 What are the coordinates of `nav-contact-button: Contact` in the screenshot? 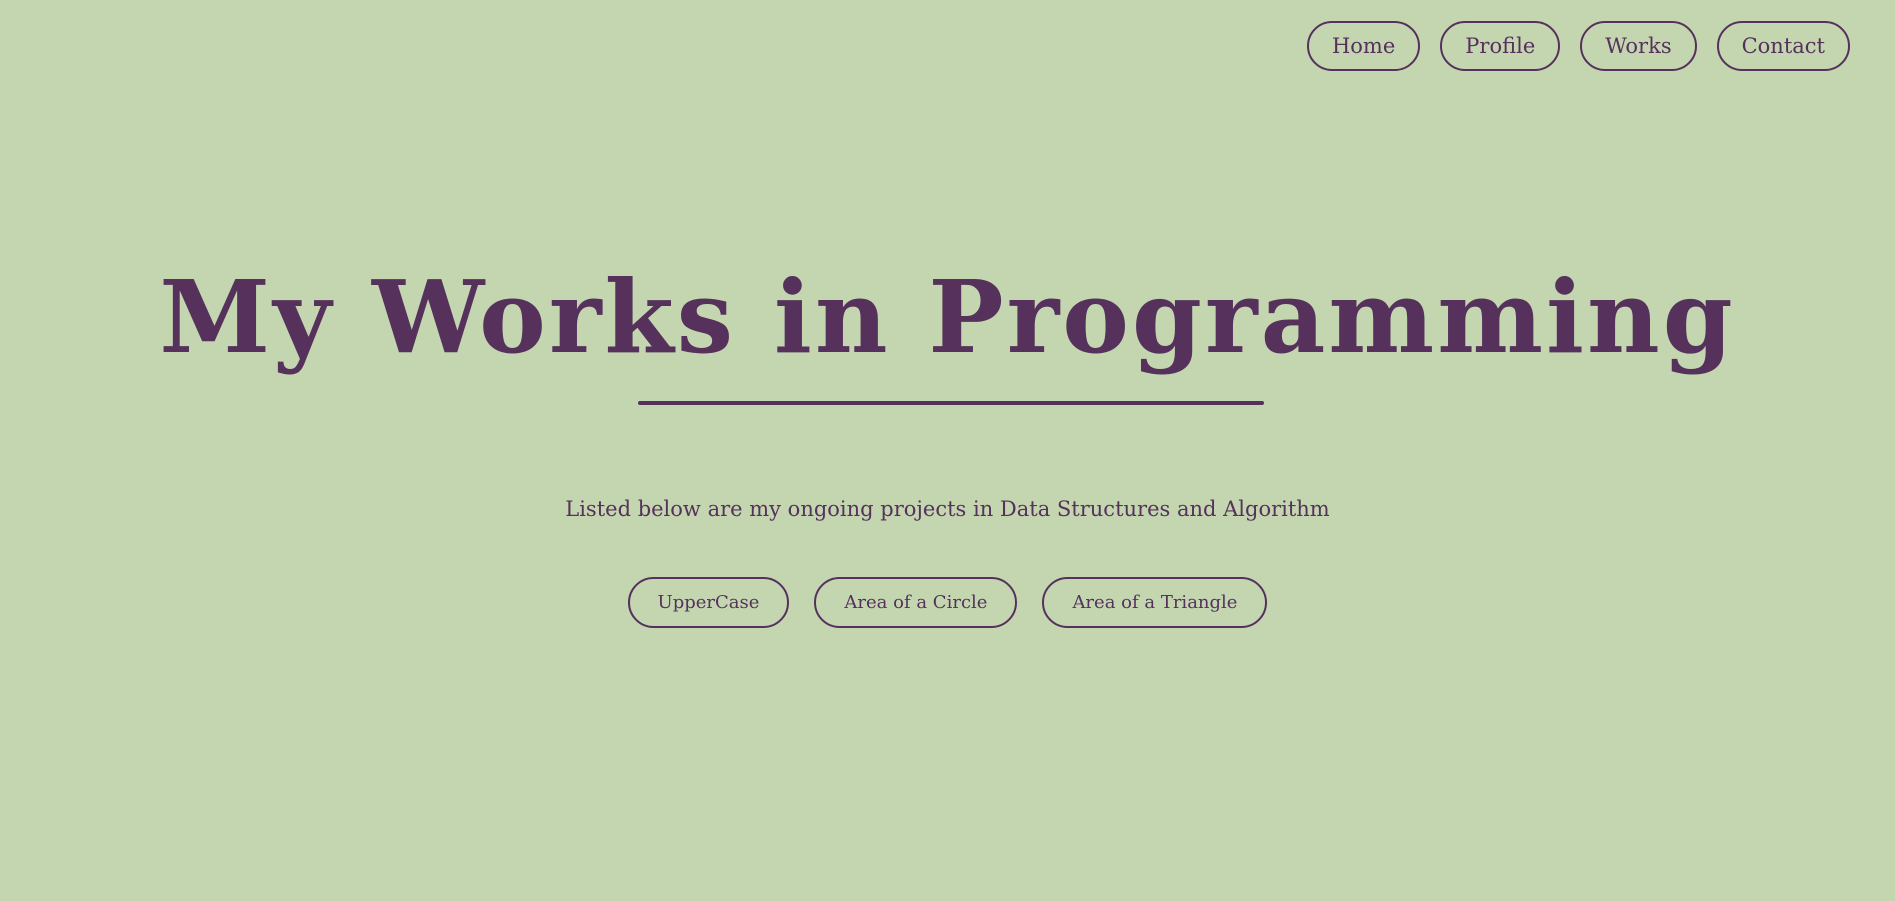 It's located at (1783, 46).